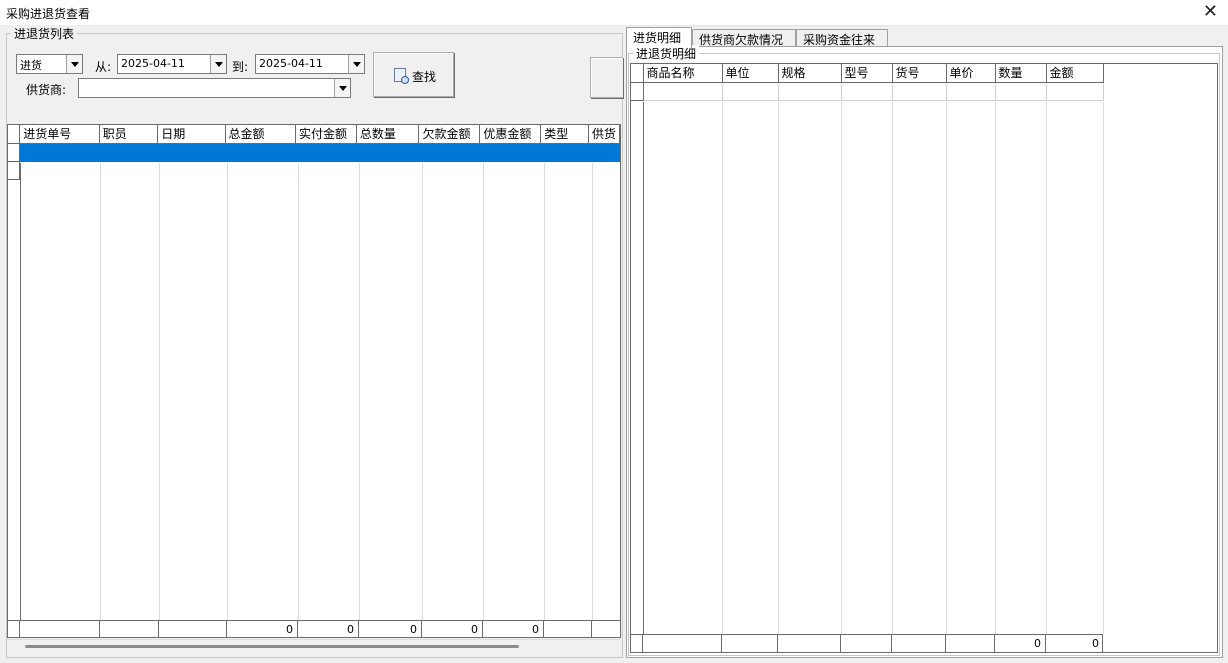 This screenshot has height=663, width=1228. What do you see at coordinates (401, 76) in the screenshot?
I see `search-icon` at bounding box center [401, 76].